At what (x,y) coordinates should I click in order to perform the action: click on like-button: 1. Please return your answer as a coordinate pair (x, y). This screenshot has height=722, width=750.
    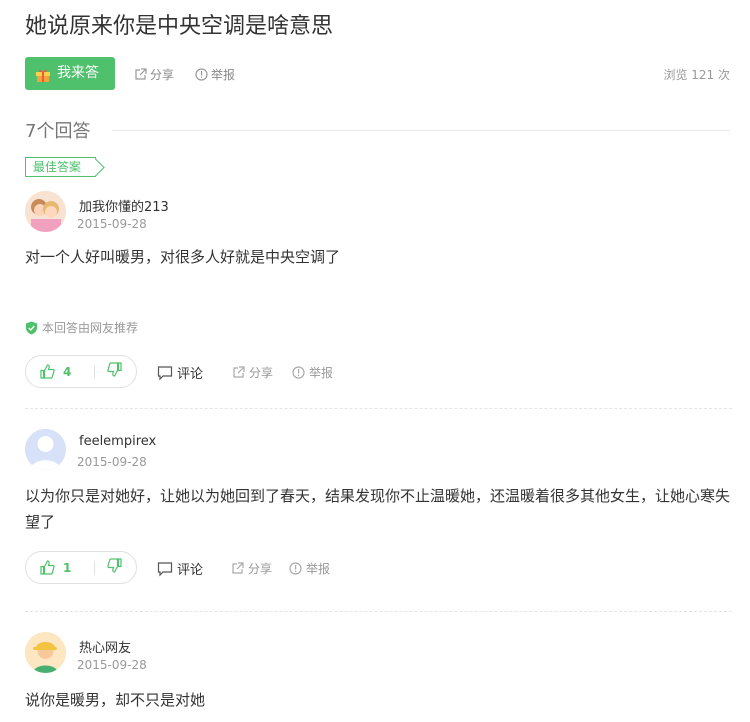
    Looking at the image, I should click on (60, 567).